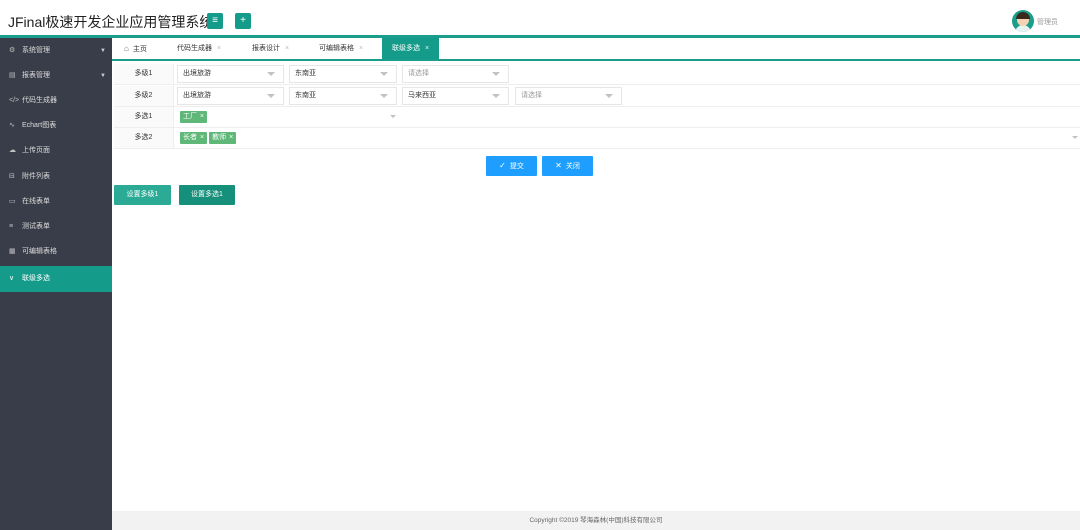 The width and height of the screenshot is (1080, 530). Describe the element at coordinates (207, 195) in the screenshot. I see `set-multi-button: 设置多选1` at that location.